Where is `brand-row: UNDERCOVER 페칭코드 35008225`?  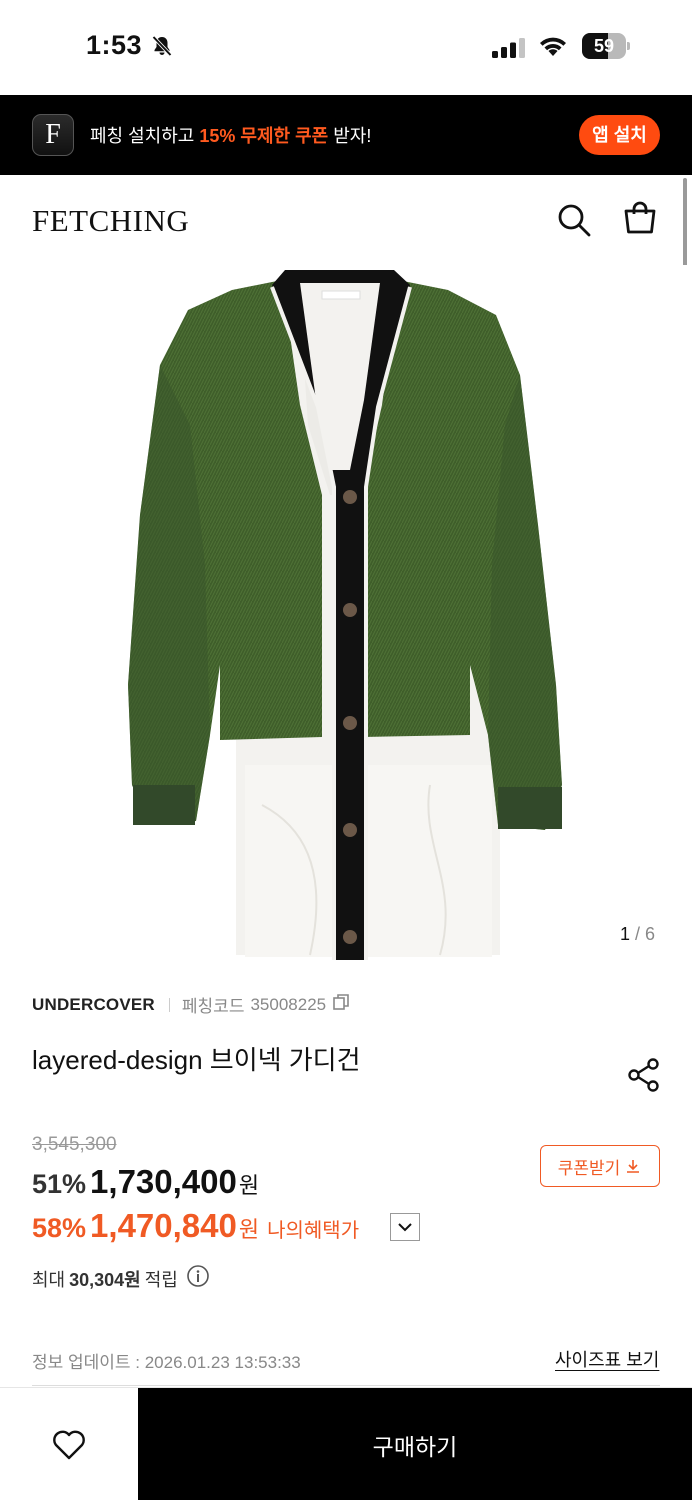 brand-row: UNDERCOVER 페칭코드 35008225 is located at coordinates (191, 1004).